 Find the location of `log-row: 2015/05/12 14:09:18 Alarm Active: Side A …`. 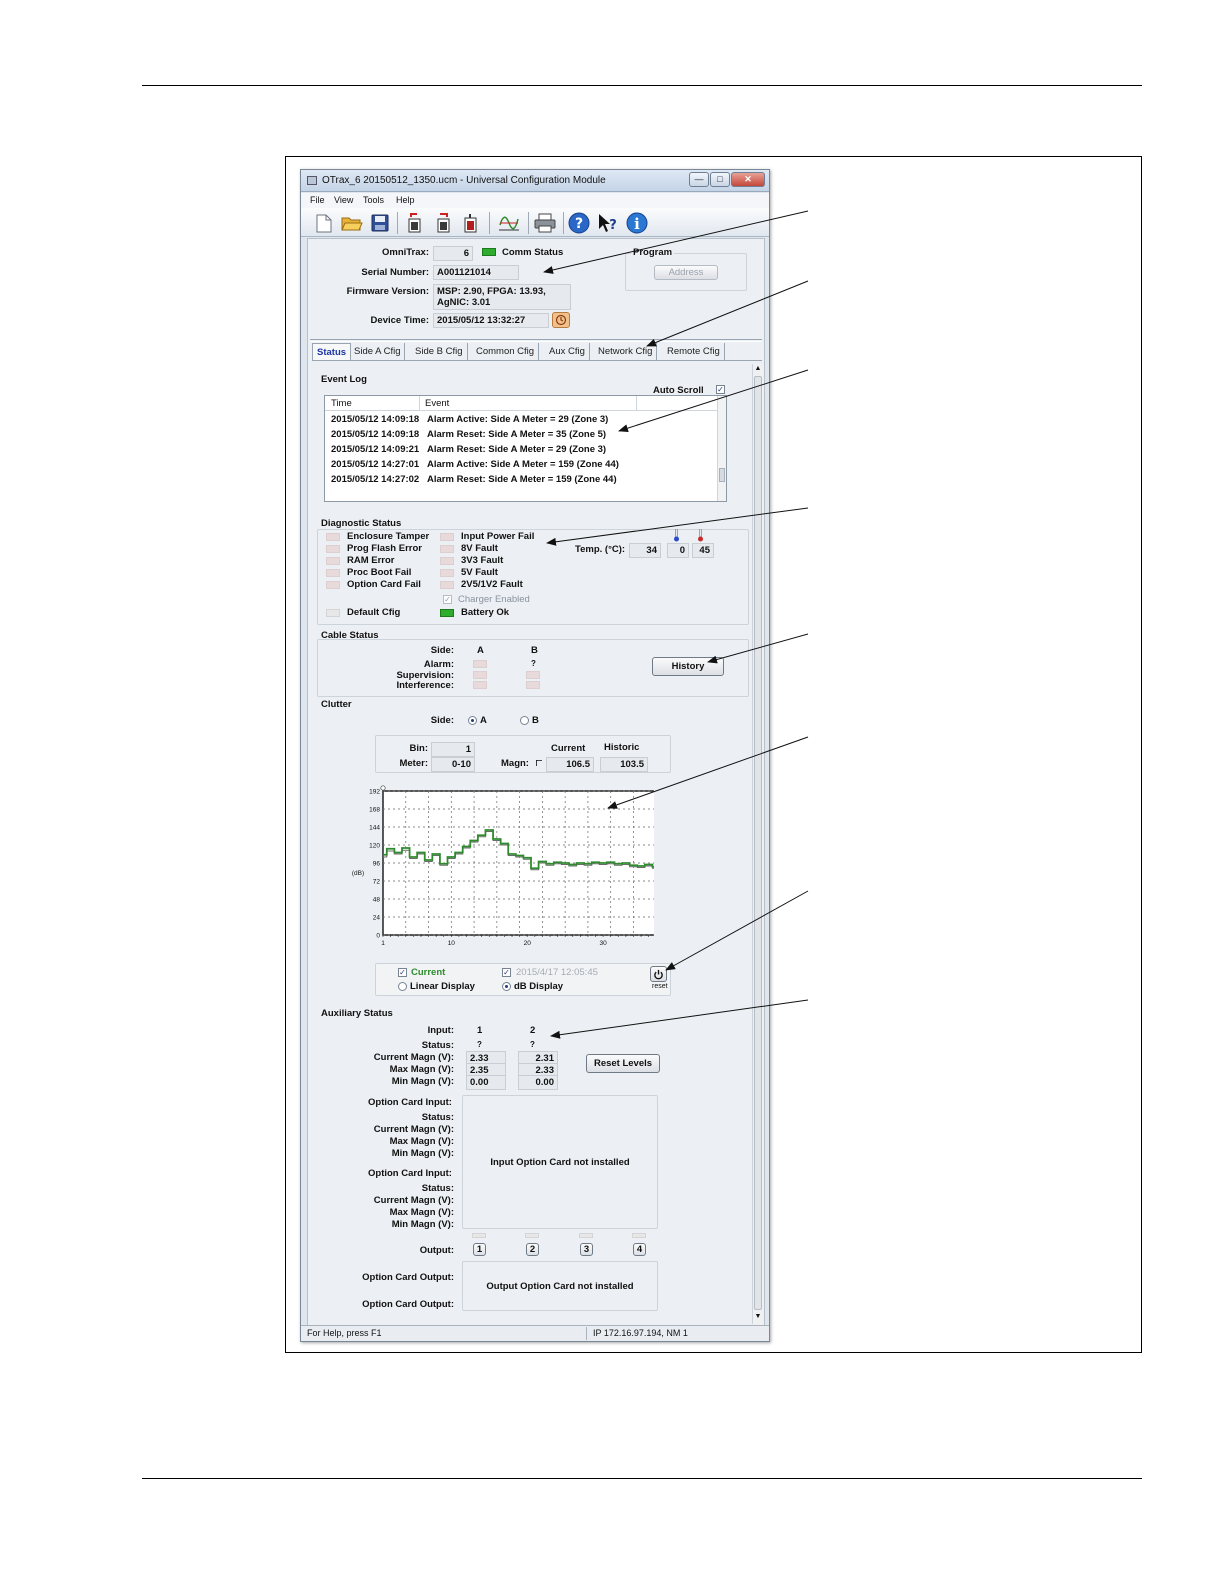

log-row: 2015/05/12 14:09:18 Alarm Active: Side A … is located at coordinates (469, 419).